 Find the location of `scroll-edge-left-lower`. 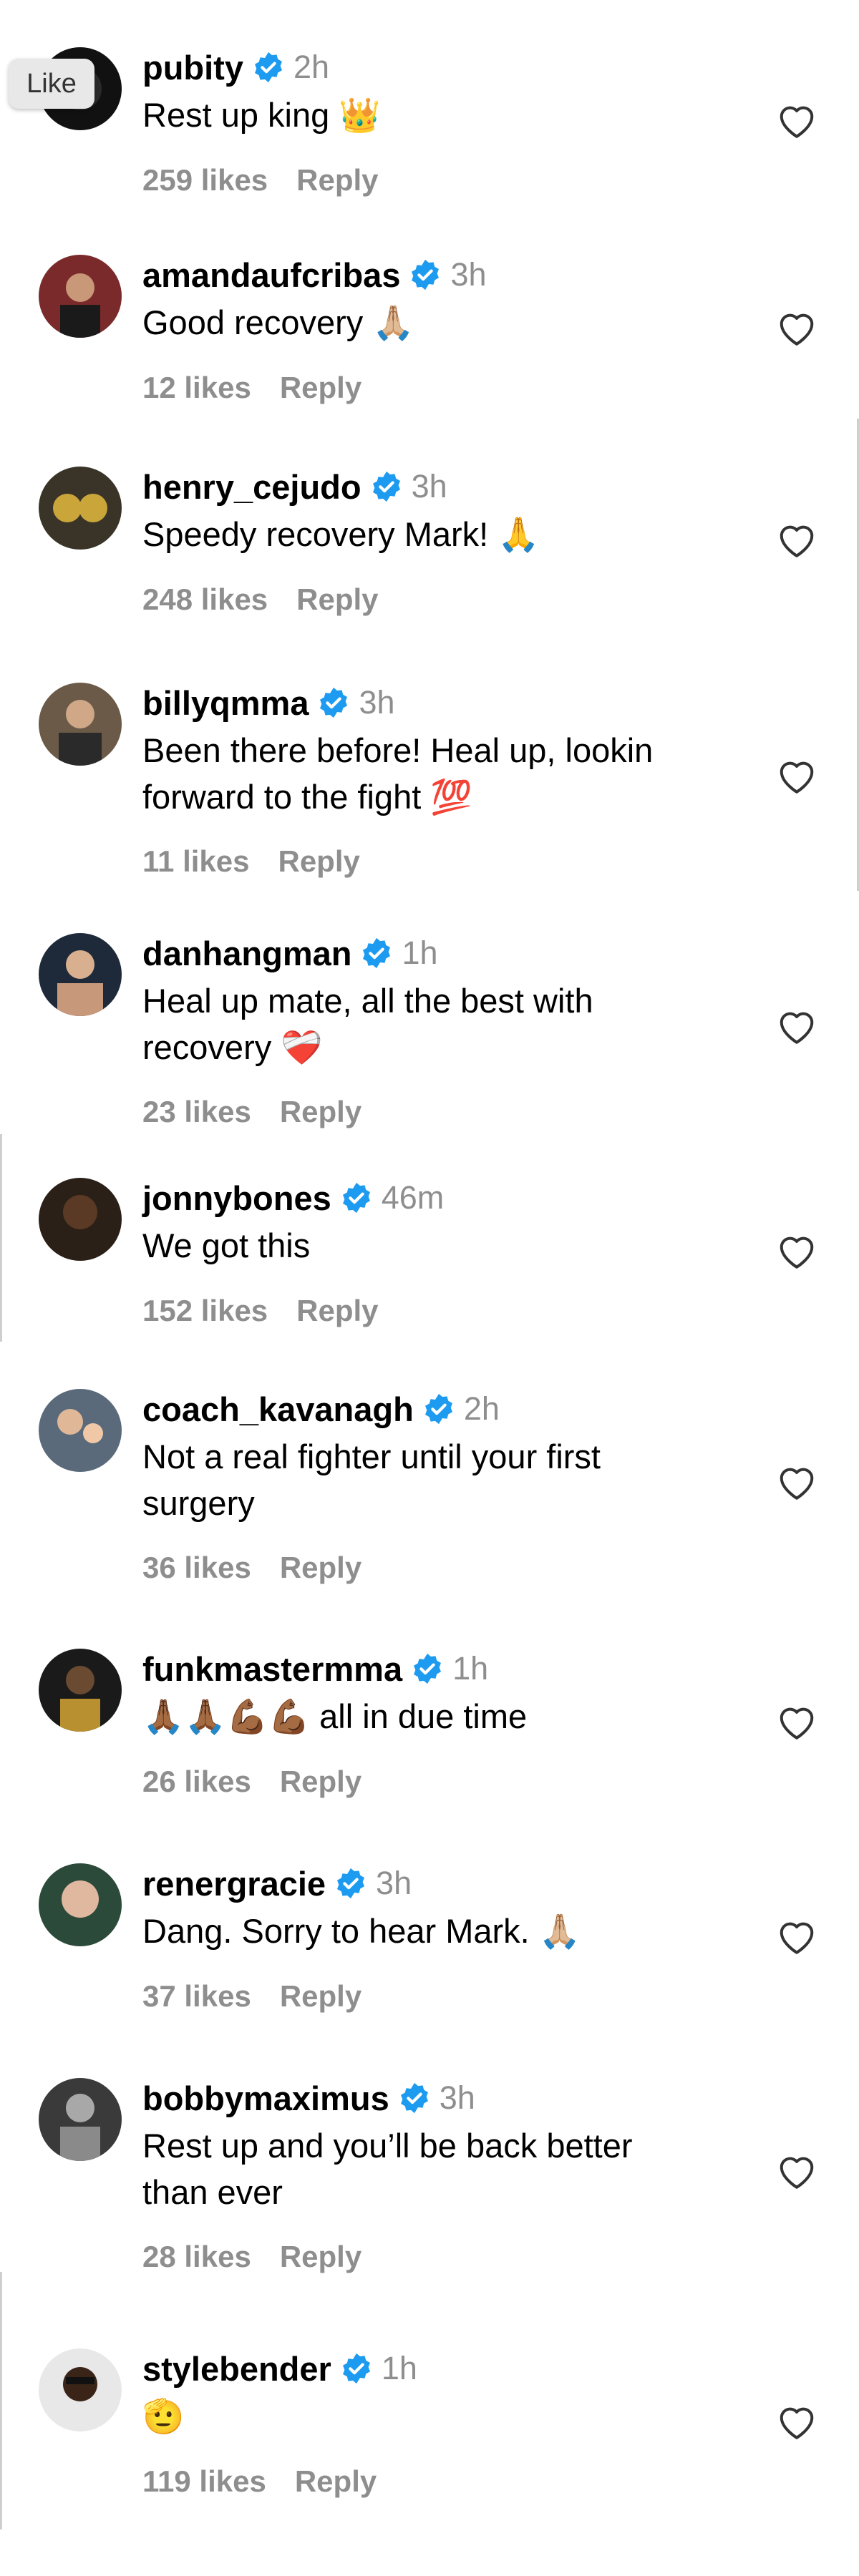

scroll-edge-left-lower is located at coordinates (1, 2400).